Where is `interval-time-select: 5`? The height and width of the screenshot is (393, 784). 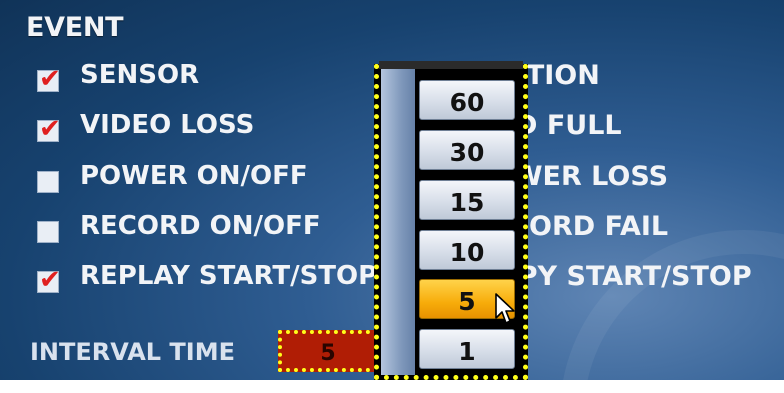 interval-time-select: 5 is located at coordinates (328, 351).